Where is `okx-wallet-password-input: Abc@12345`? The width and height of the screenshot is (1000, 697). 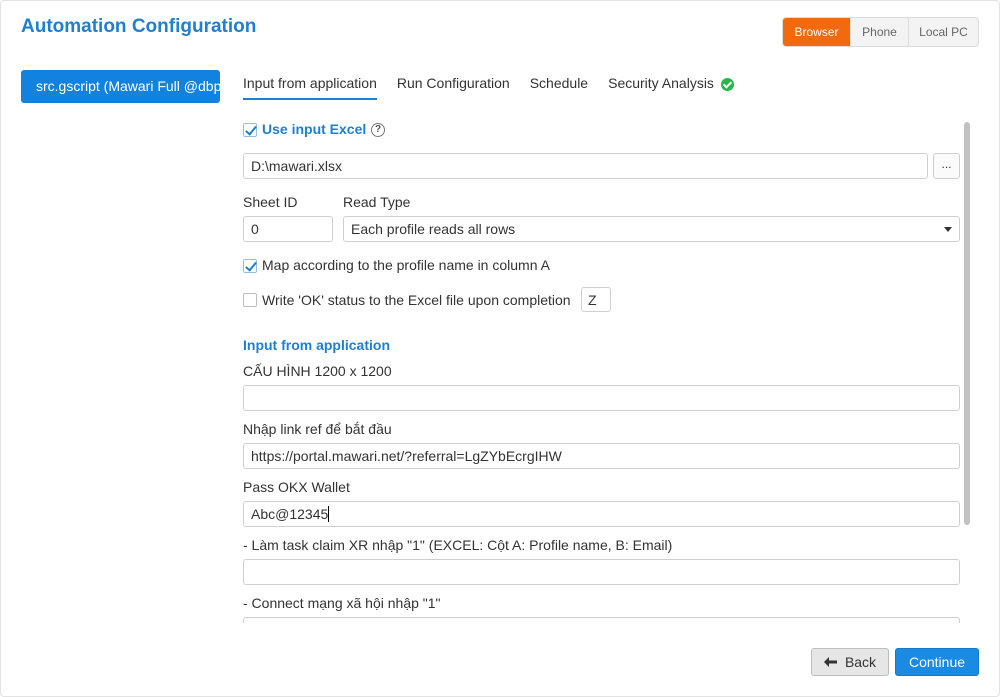 okx-wallet-password-input: Abc@12345 is located at coordinates (601, 514).